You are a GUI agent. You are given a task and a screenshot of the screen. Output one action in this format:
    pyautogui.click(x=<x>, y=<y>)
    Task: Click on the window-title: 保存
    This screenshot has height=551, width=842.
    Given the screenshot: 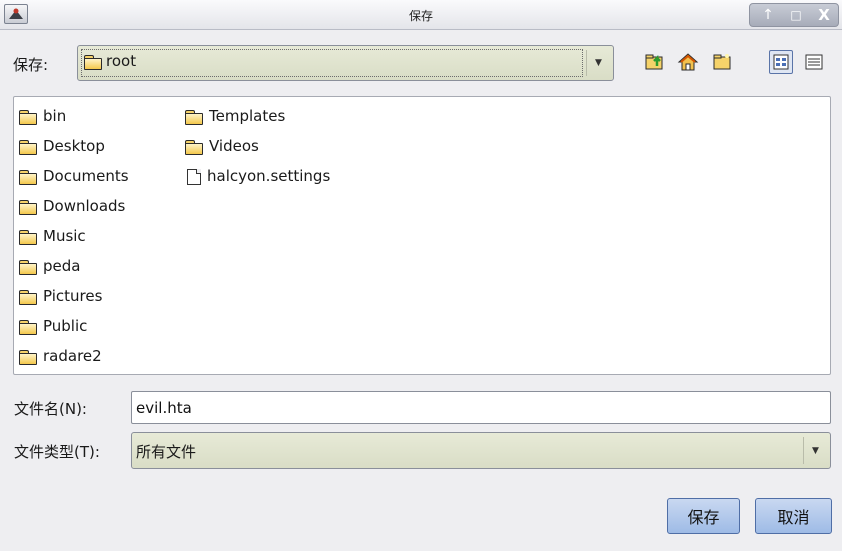 What is the action you would take?
    pyautogui.click(x=420, y=16)
    